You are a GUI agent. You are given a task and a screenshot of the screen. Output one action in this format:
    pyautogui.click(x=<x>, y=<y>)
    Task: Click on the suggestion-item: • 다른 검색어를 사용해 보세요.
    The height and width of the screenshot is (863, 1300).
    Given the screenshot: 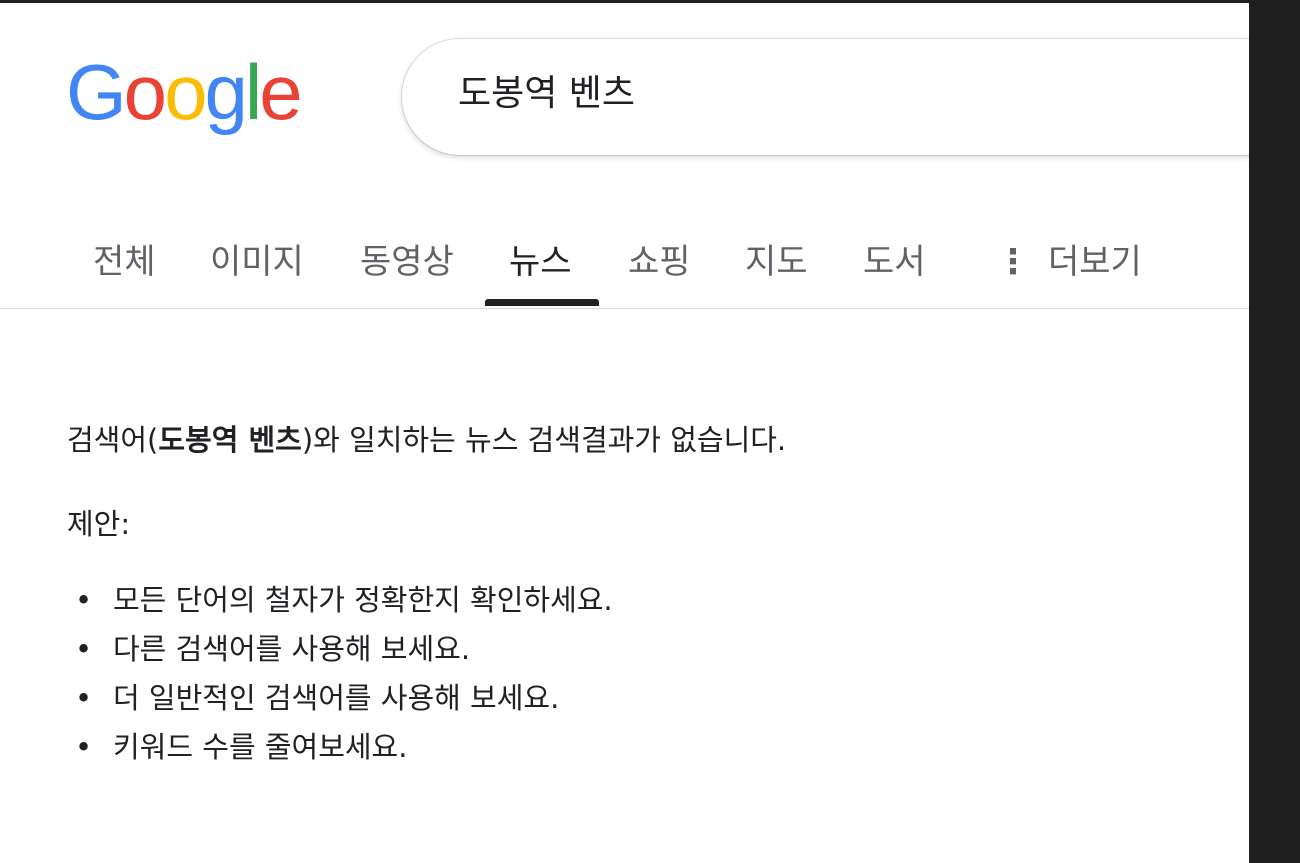 What is the action you would take?
    pyautogui.click(x=642, y=649)
    